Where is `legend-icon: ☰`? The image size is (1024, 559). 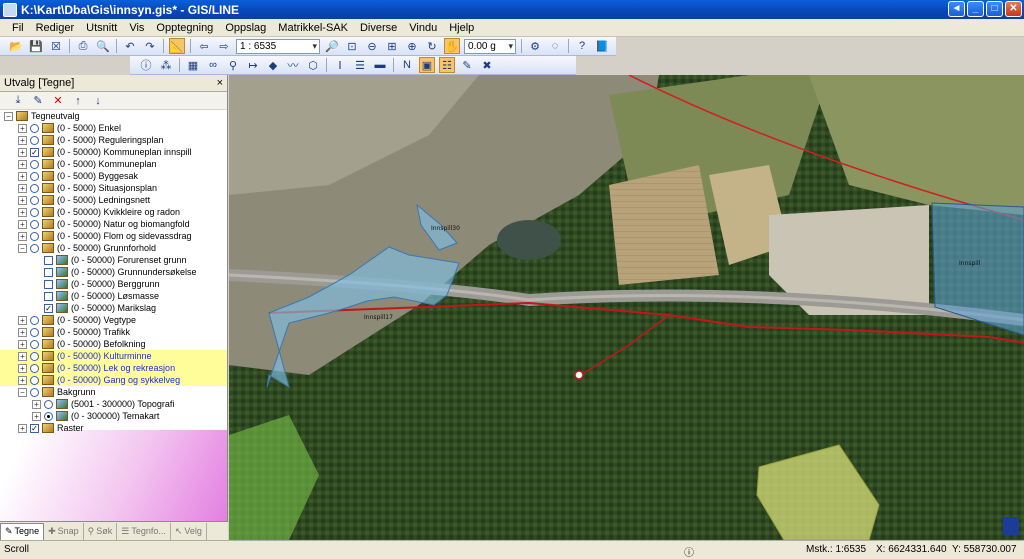
legend-icon: ☰ is located at coordinates (360, 65).